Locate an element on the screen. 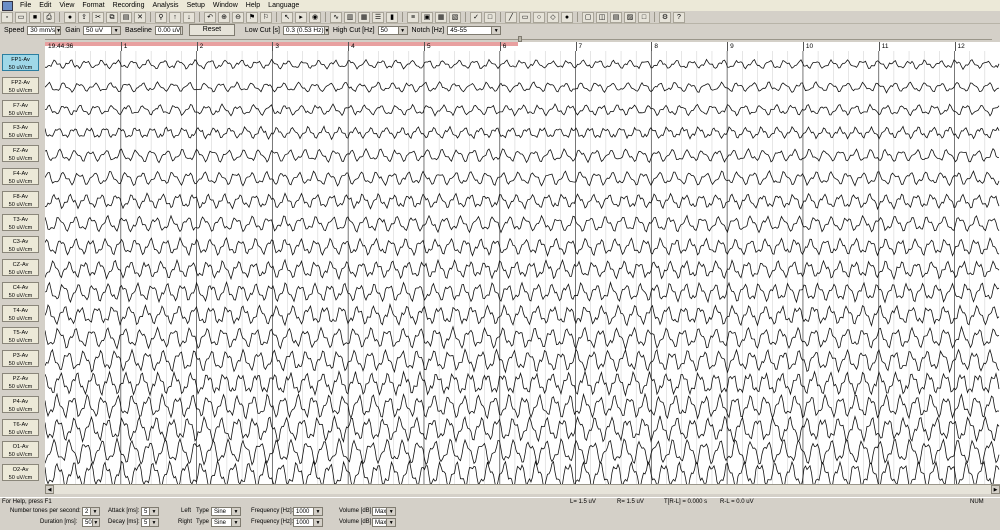  zoom-out-icon: ⊖ is located at coordinates (238, 17).